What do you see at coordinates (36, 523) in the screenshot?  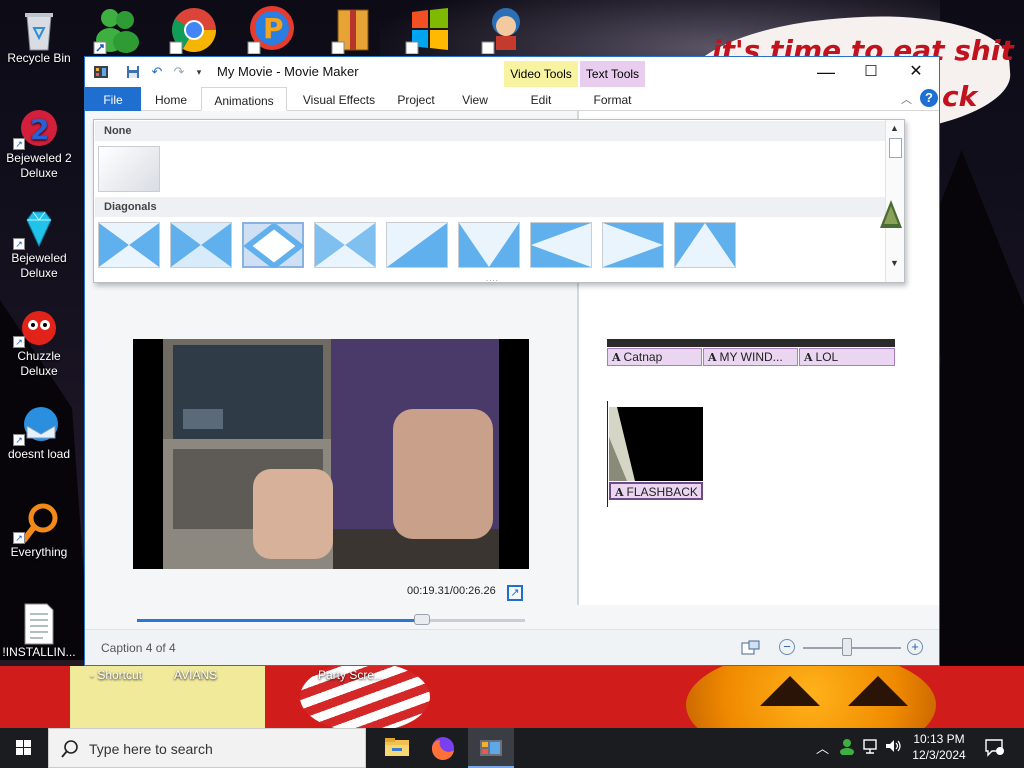 I see `everything-icon: ↗` at bounding box center [36, 523].